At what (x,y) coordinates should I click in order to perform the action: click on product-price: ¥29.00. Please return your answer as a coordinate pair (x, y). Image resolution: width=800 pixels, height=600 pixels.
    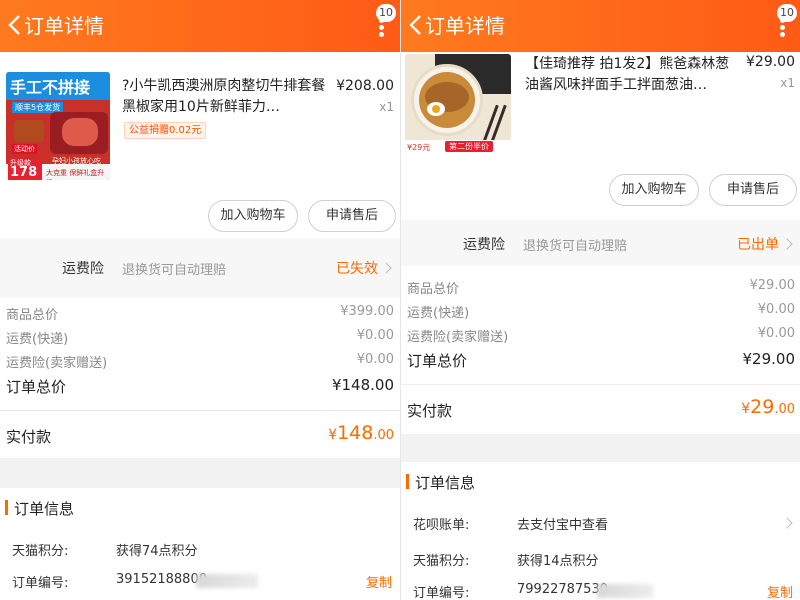
    Looking at the image, I should click on (770, 62).